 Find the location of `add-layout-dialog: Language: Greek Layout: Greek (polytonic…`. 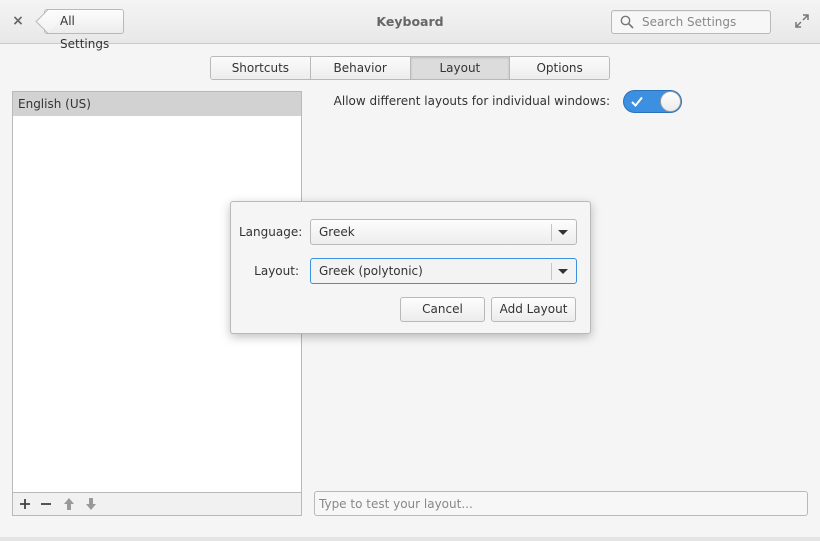

add-layout-dialog: Language: Greek Layout: Greek (polytonic… is located at coordinates (410, 267).